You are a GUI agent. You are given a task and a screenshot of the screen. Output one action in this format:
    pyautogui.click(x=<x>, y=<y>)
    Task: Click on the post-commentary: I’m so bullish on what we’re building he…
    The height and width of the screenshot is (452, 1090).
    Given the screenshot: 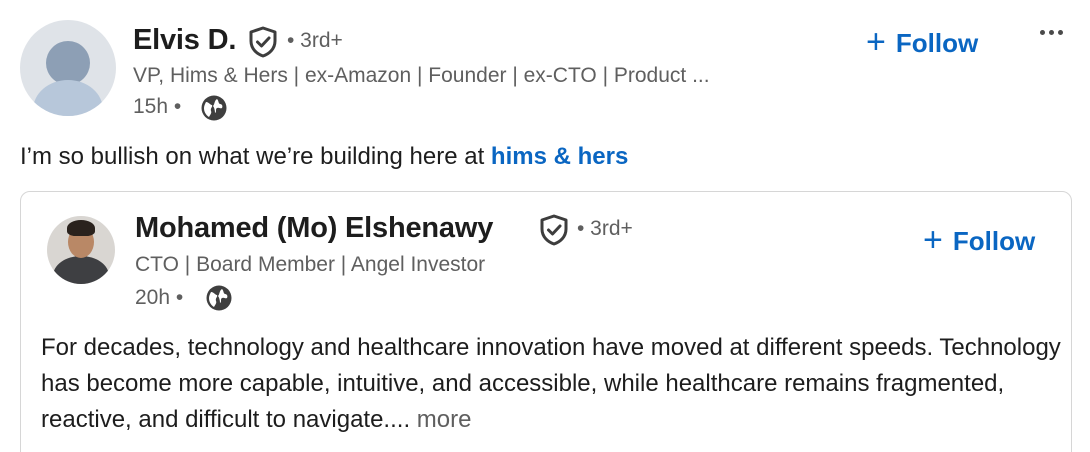 What is the action you would take?
    pyautogui.click(x=324, y=157)
    